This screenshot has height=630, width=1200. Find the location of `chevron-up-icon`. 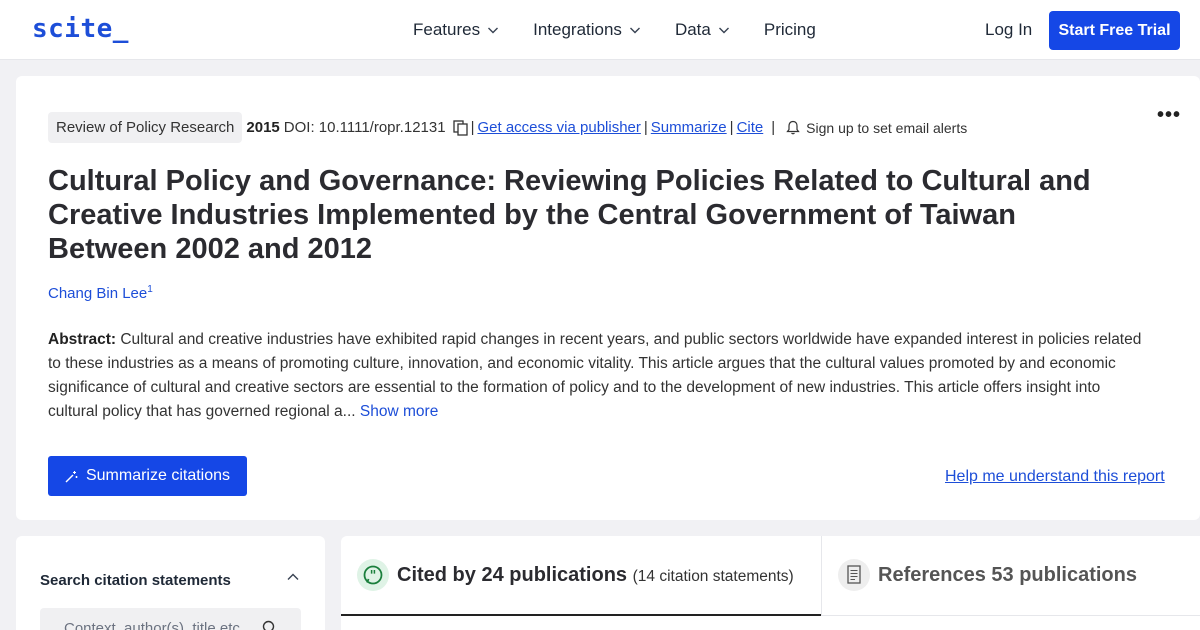

chevron-up-icon is located at coordinates (293, 577).